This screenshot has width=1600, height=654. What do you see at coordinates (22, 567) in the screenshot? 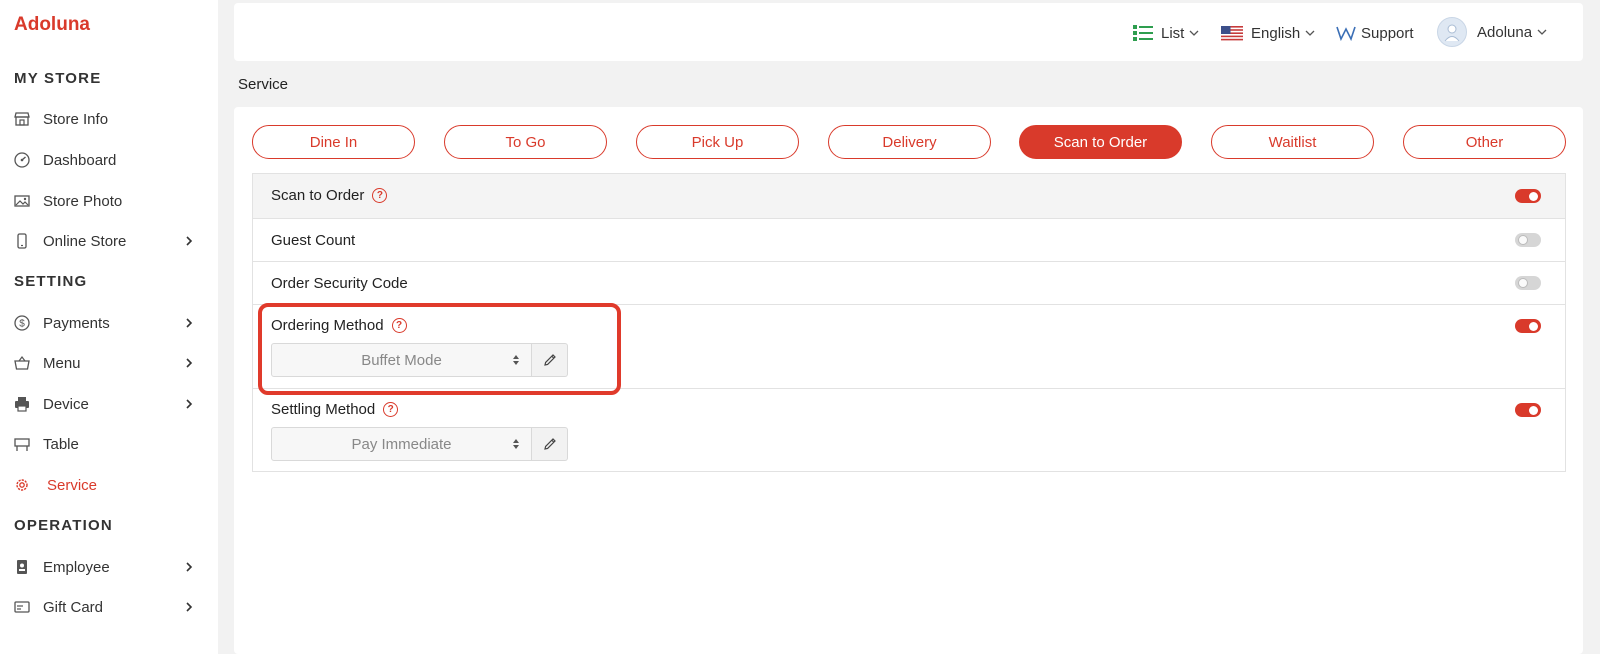
I see `id-badge-icon` at bounding box center [22, 567].